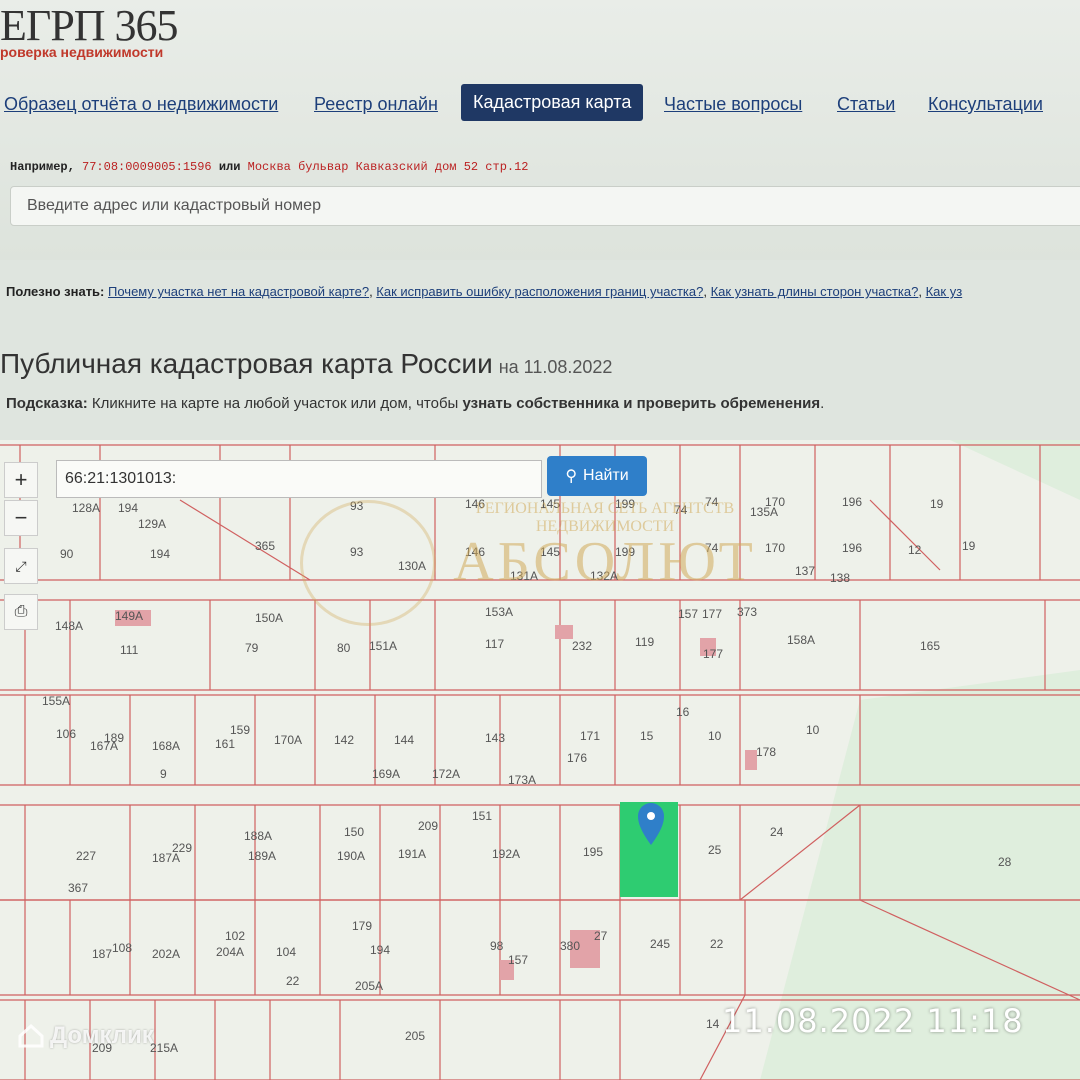  I want to click on page-title-date: на 11.08.2022, so click(555, 367).